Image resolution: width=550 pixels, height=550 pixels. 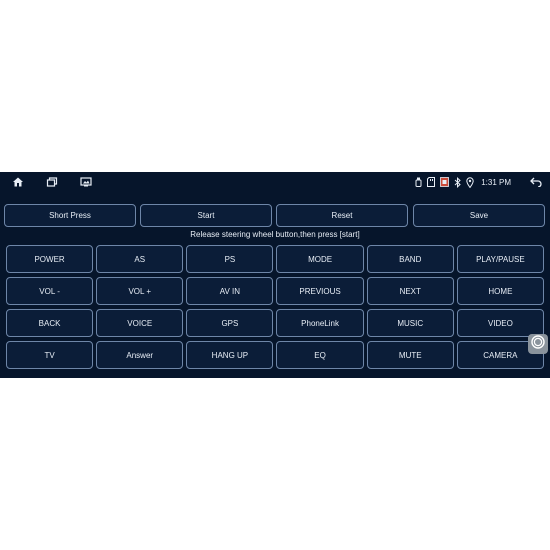 What do you see at coordinates (50, 259) in the screenshot?
I see `key-power: POWER` at bounding box center [50, 259].